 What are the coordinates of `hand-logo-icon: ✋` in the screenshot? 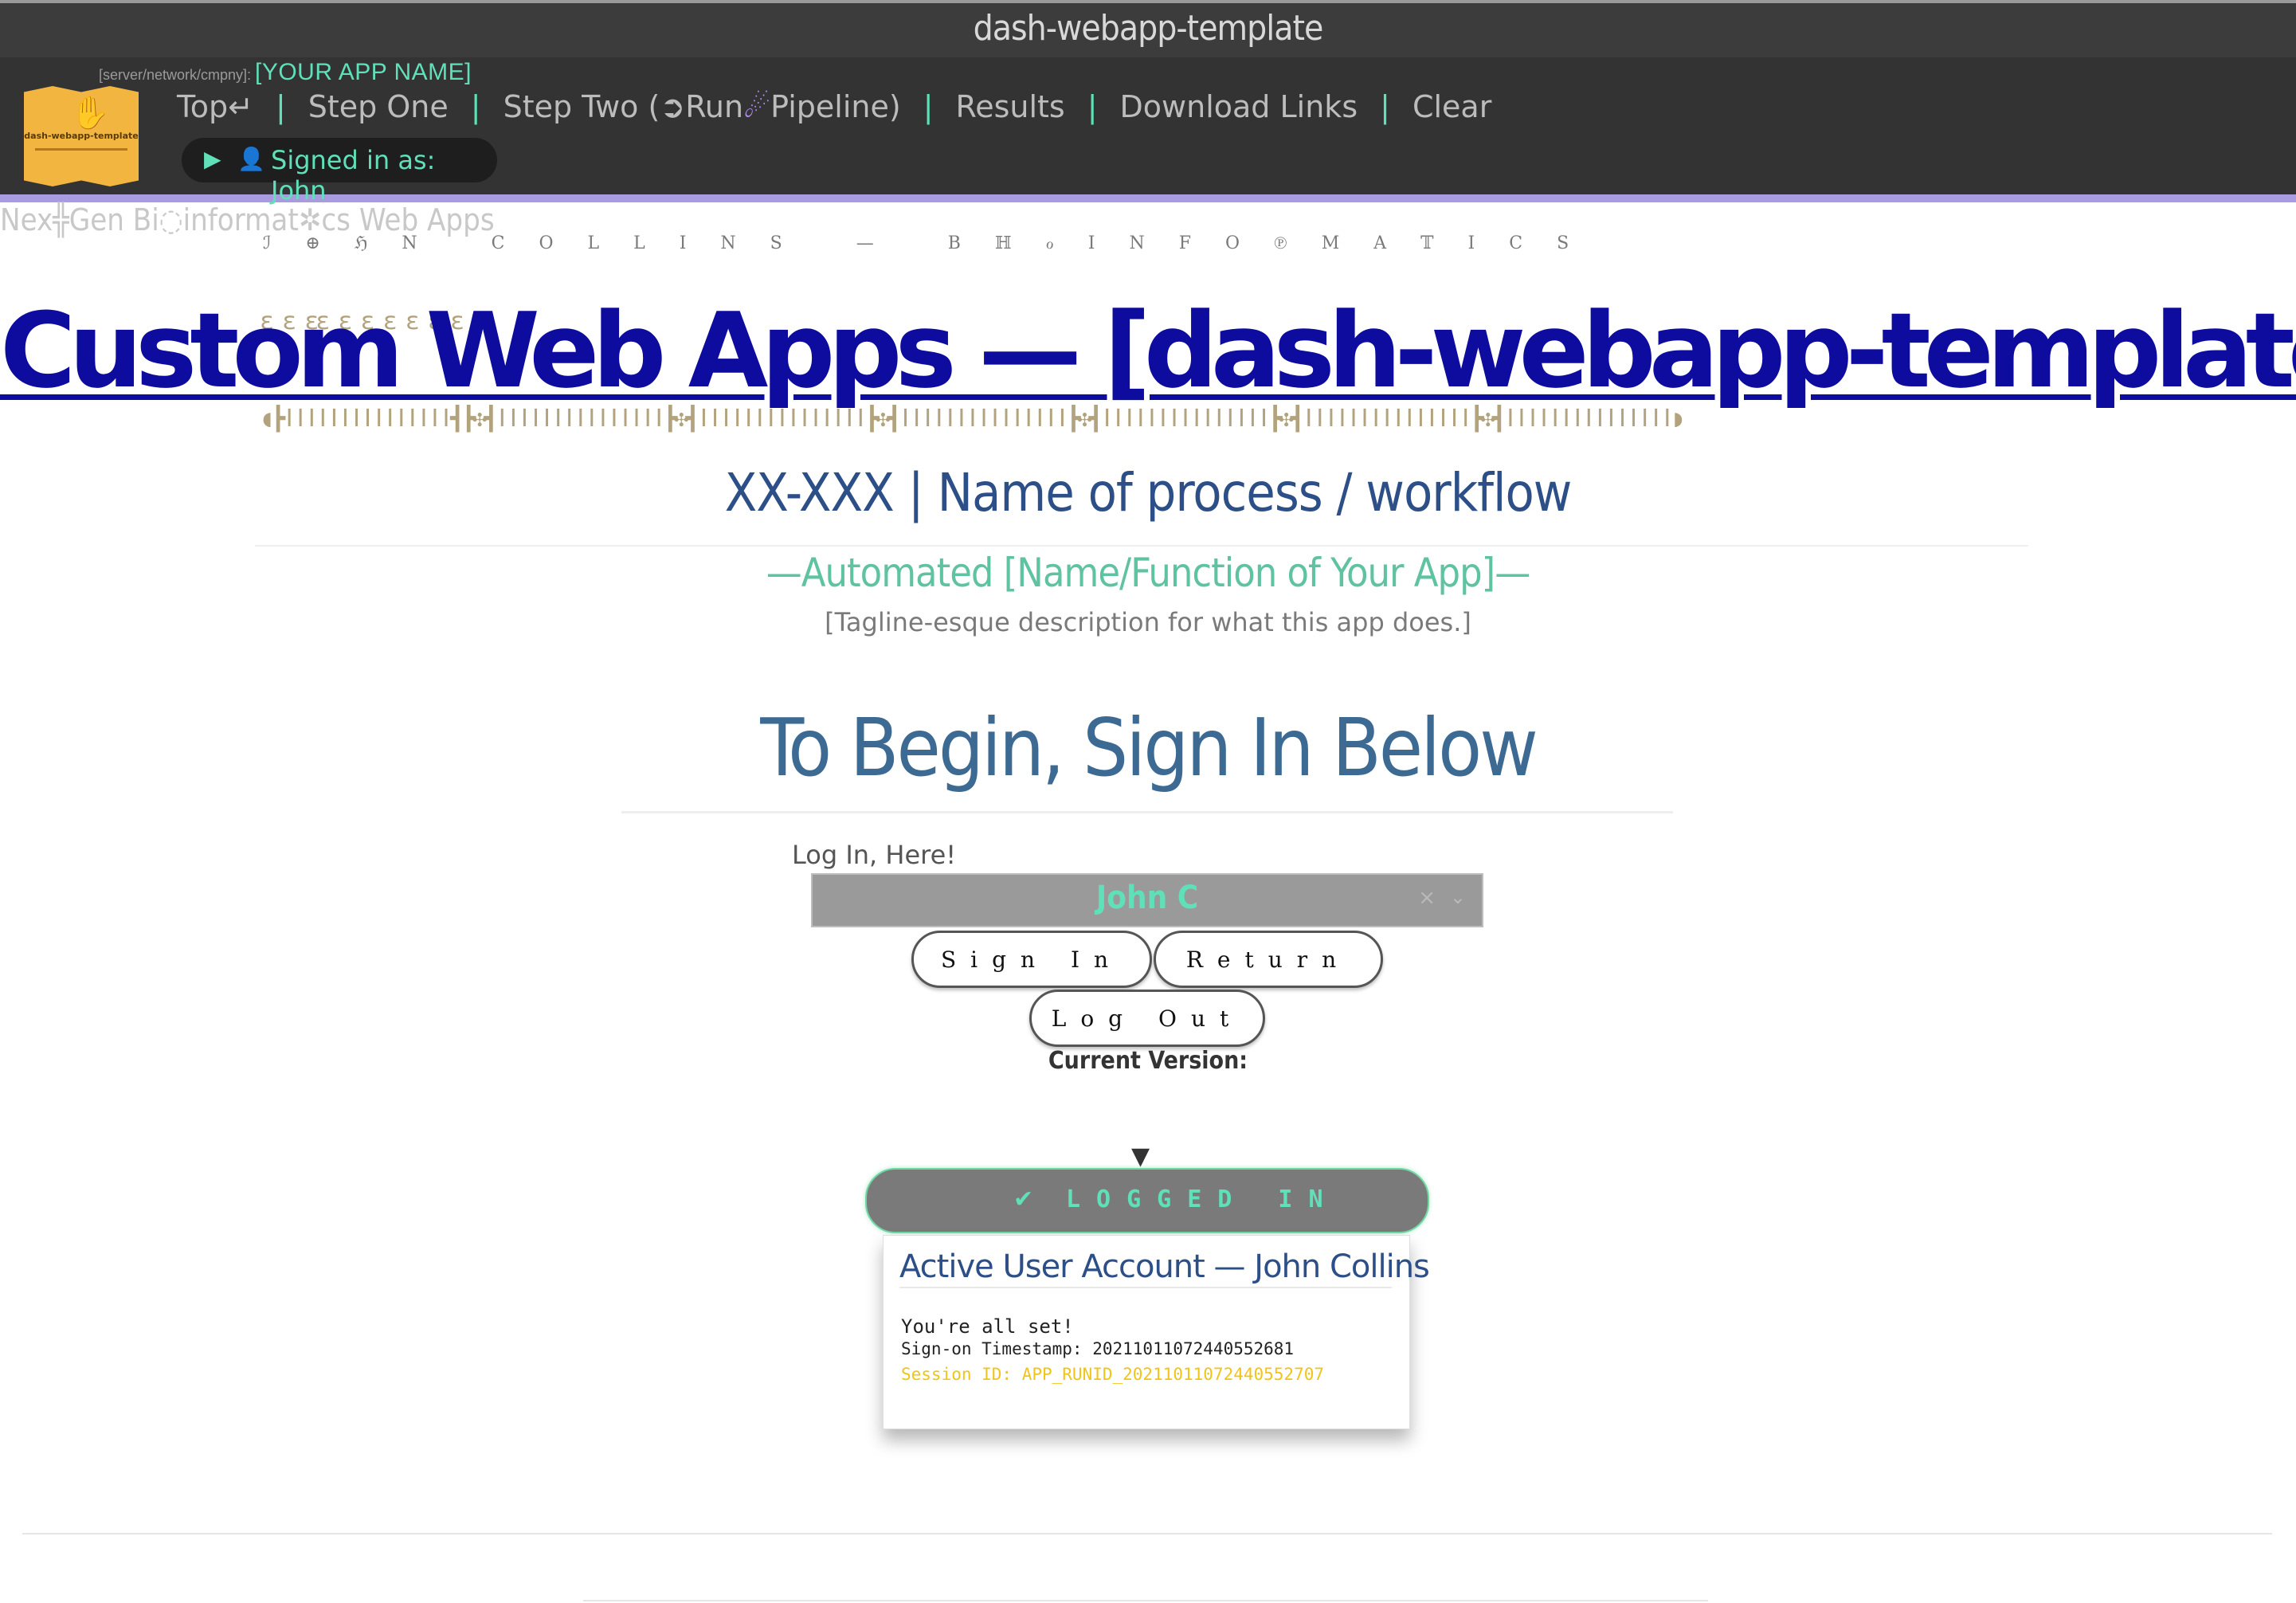 It's located at (90, 113).